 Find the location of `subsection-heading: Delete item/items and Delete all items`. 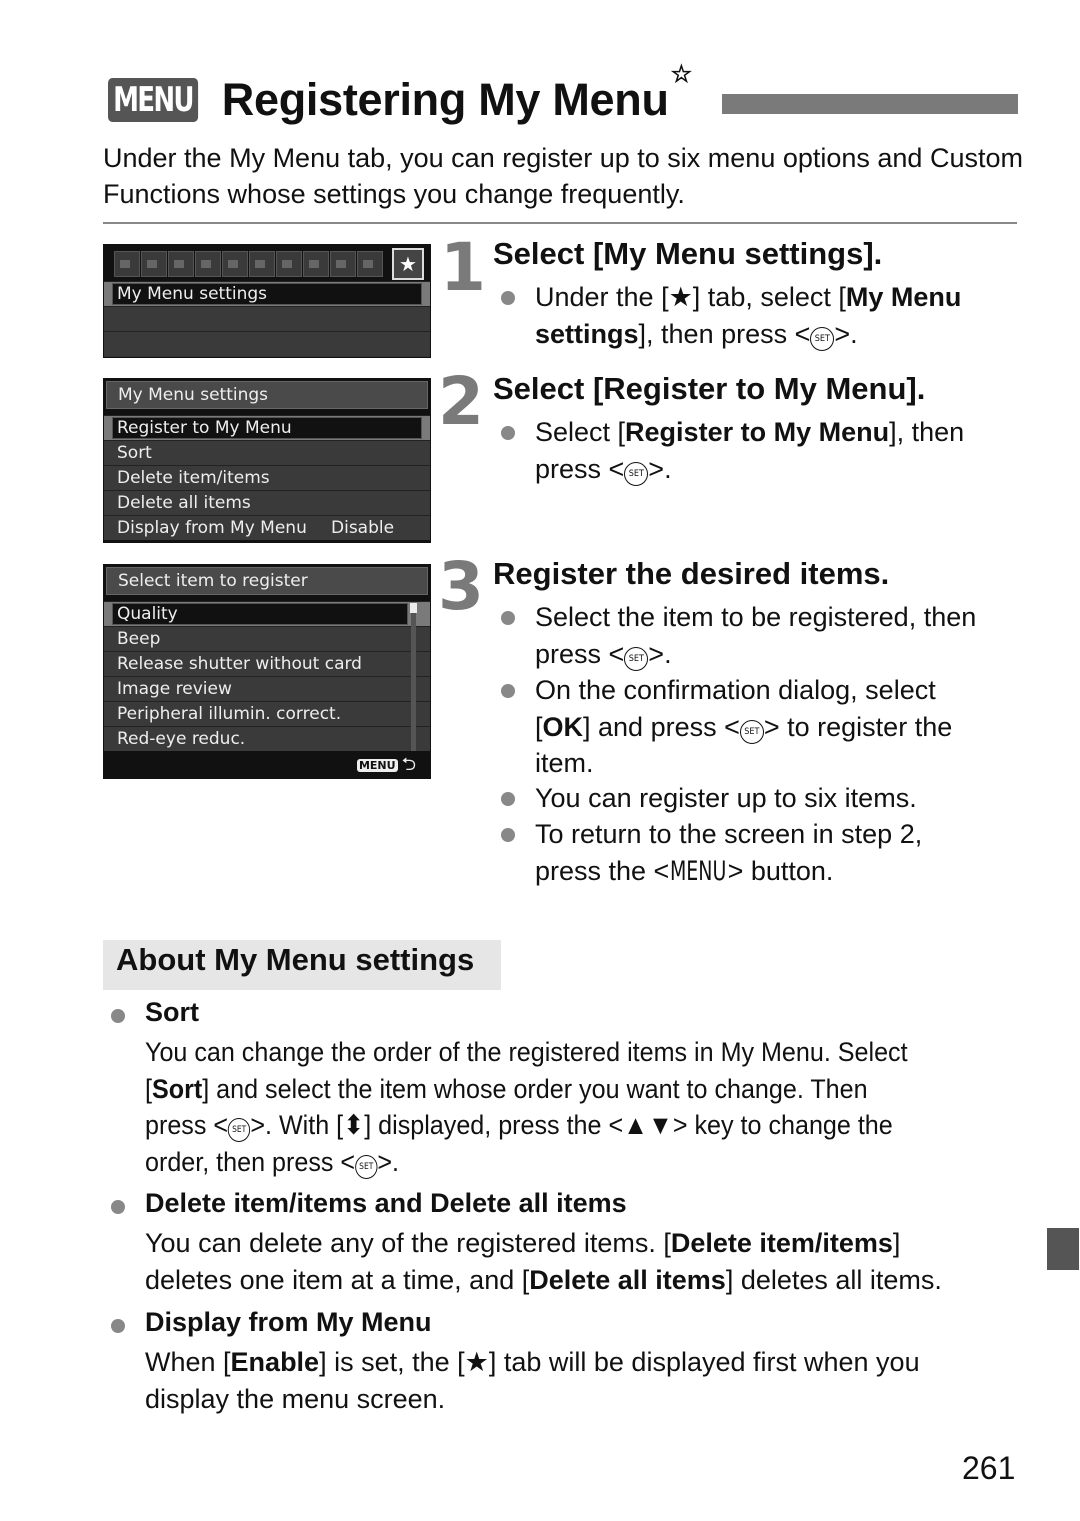

subsection-heading: Delete item/items and Delete all items is located at coordinates (386, 1203).